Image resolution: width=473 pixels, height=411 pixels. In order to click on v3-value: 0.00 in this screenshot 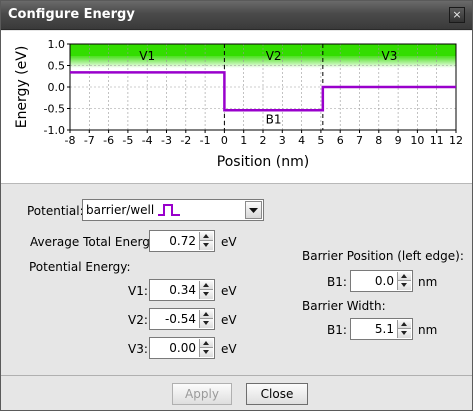, I will do `click(182, 348)`.